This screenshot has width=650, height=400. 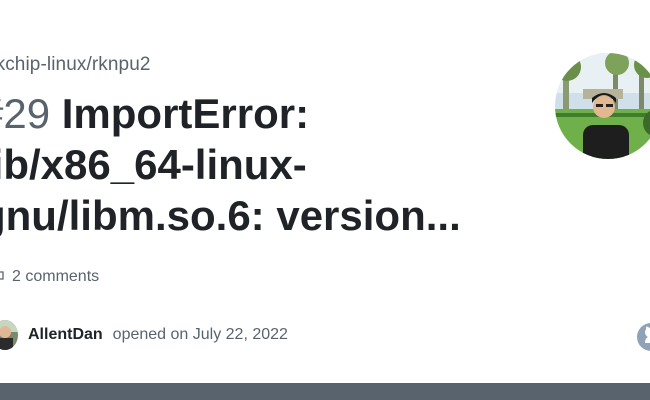 I want to click on opened-by: AllentDan opened on July 22, 2022, so click(x=144, y=335).